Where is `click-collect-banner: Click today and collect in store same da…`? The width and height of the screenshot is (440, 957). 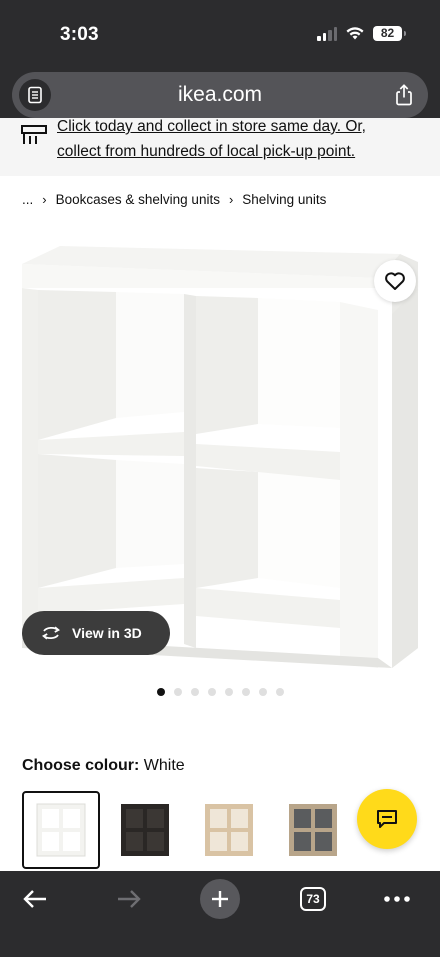 click-collect-banner: Click today and collect in store same da… is located at coordinates (220, 147).